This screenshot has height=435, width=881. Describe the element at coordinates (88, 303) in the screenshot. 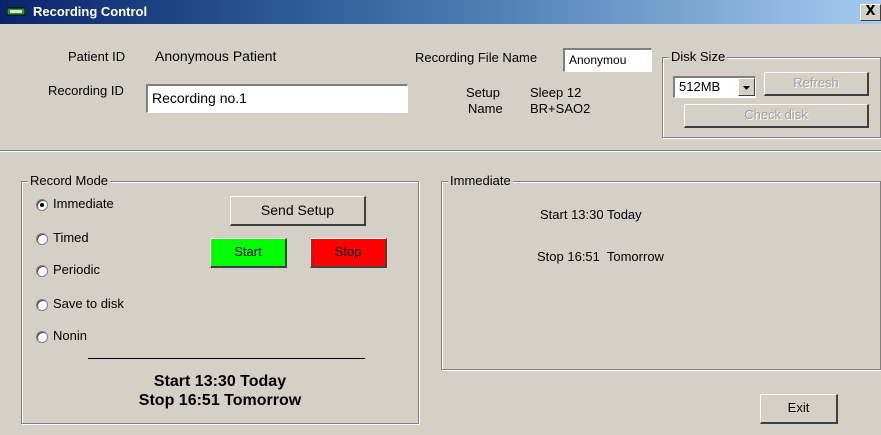

I see `radio-label-save-to-disk: Save to disk` at that location.